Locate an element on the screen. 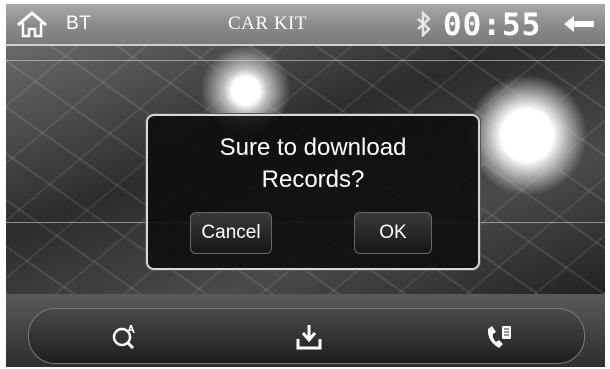  search-contact-button is located at coordinates (126, 337).